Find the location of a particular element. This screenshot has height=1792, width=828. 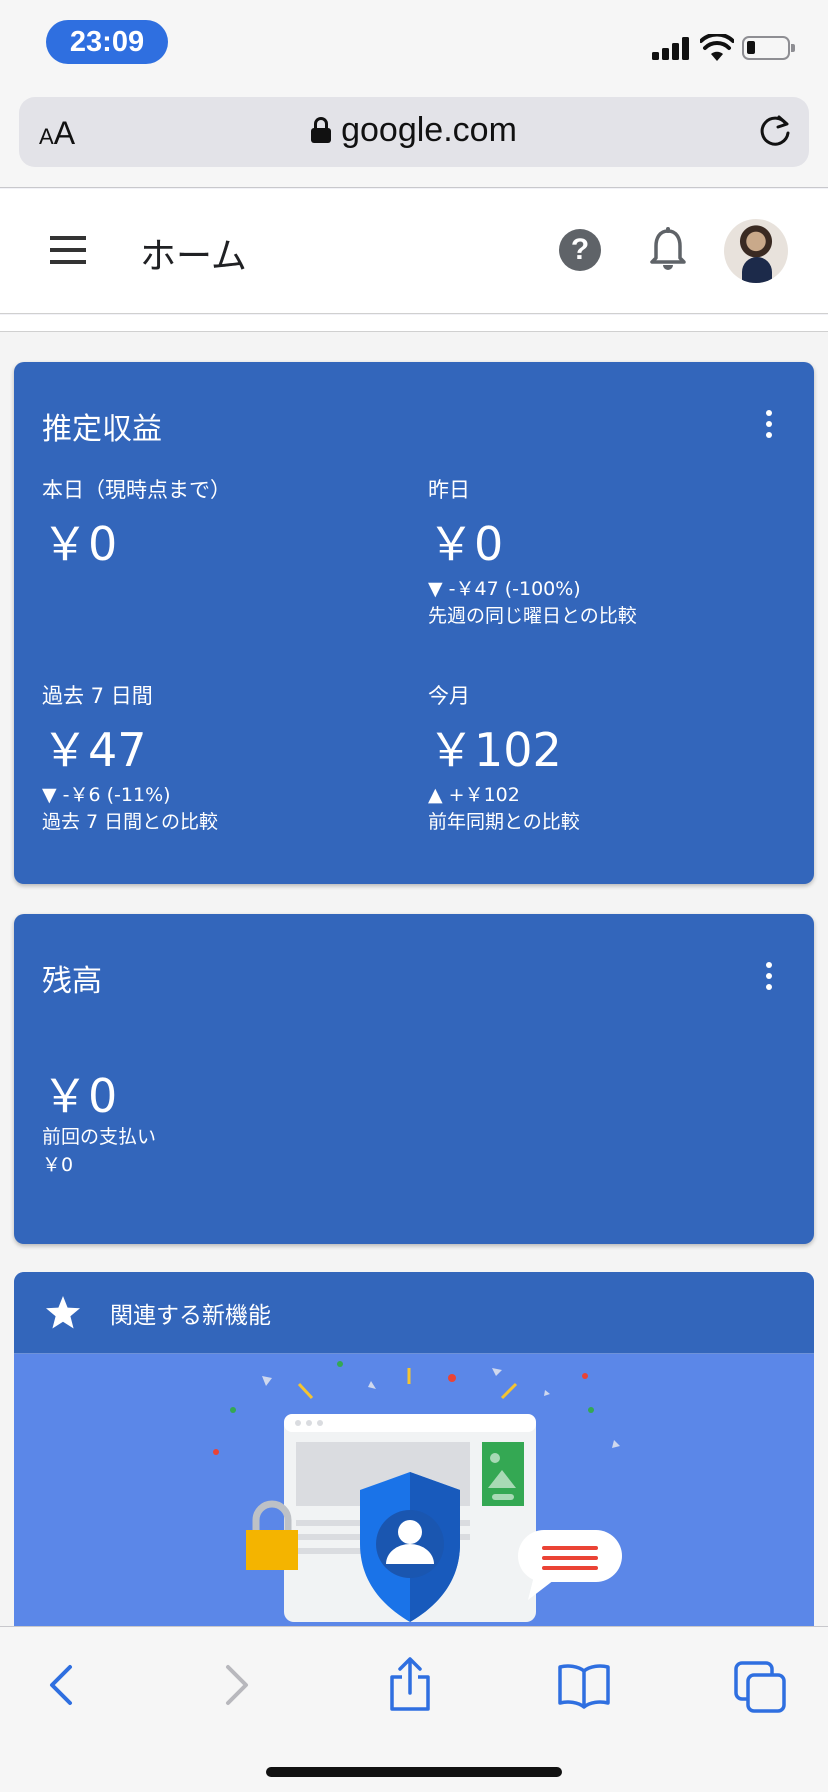

header-divider is located at coordinates (414, 323).